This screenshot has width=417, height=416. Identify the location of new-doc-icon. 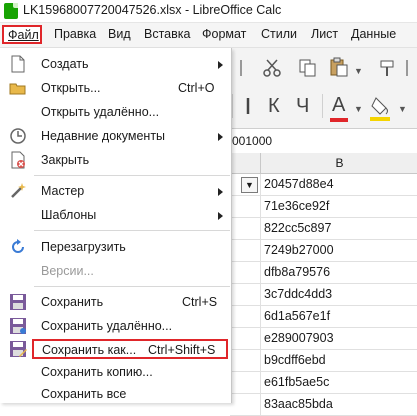
(18, 64).